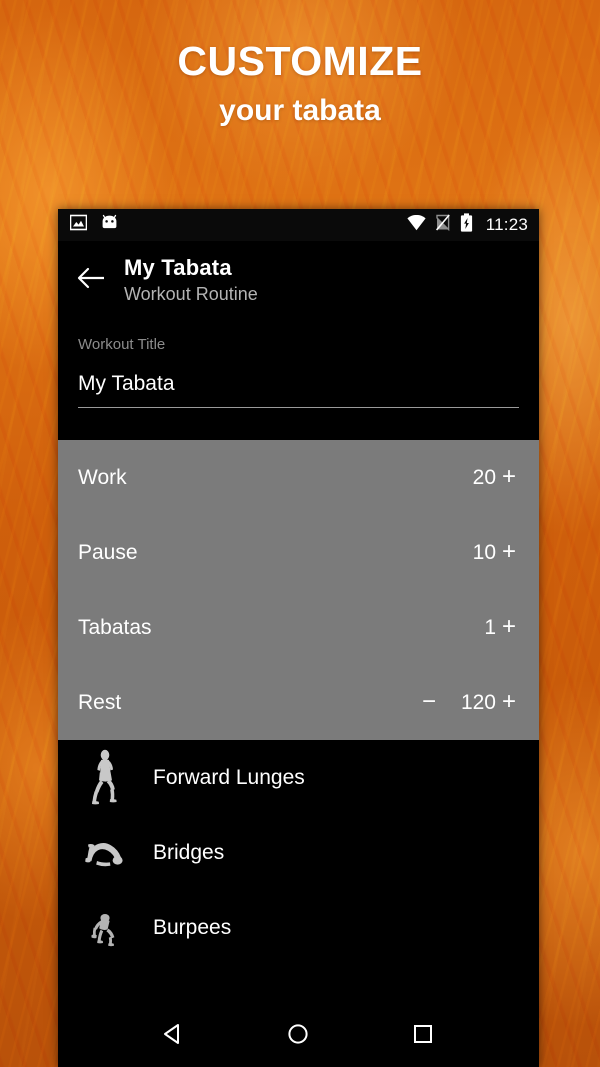  What do you see at coordinates (178, 267) in the screenshot?
I see `page-title: My Tabata` at bounding box center [178, 267].